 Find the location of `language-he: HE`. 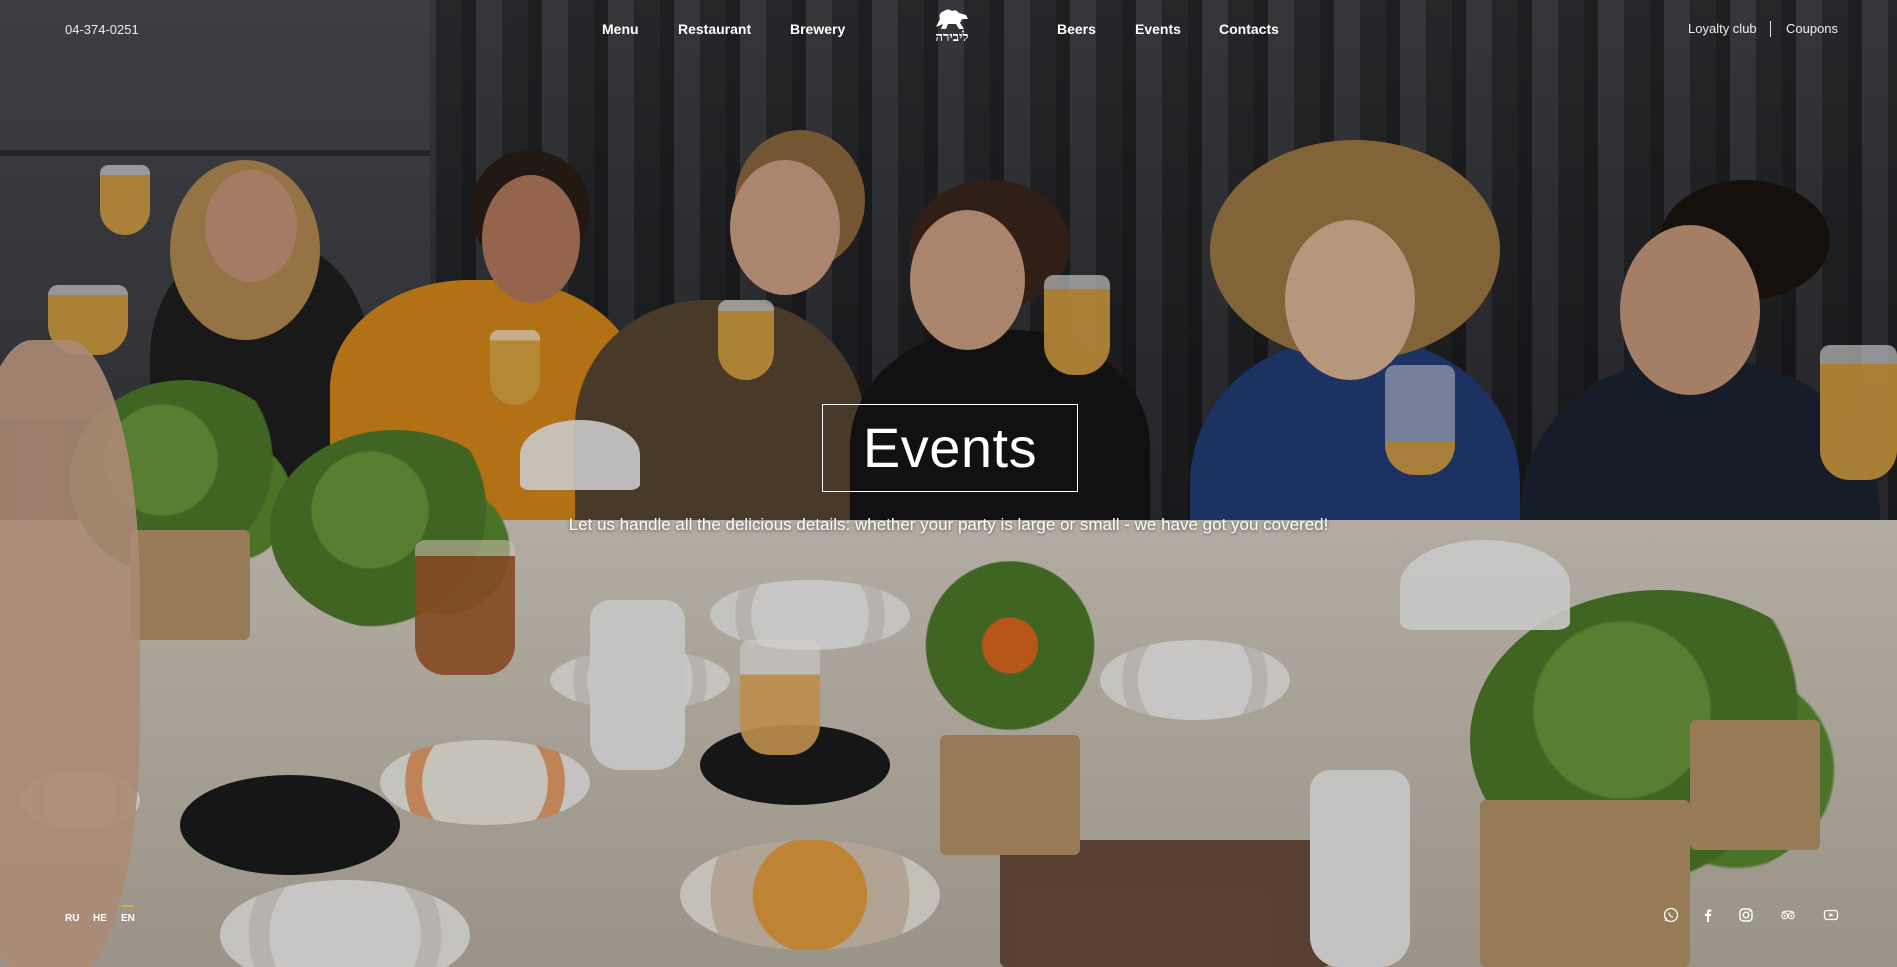

language-he: HE is located at coordinates (100, 918).